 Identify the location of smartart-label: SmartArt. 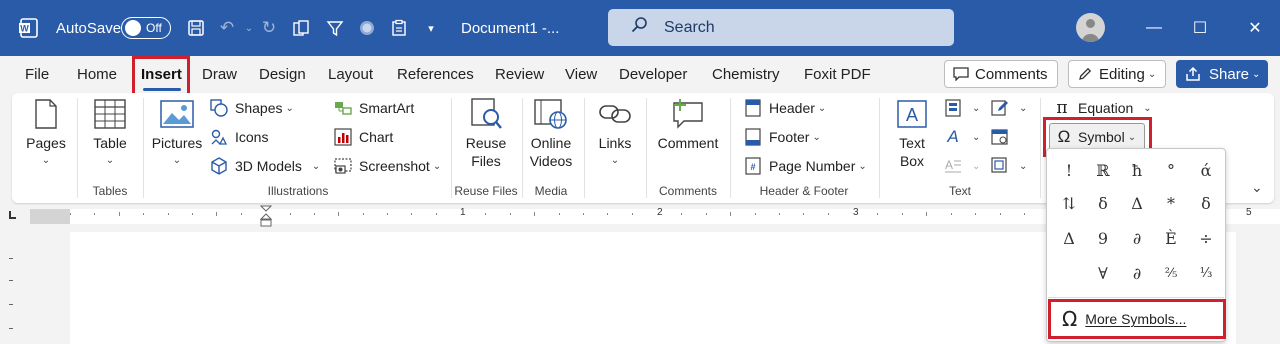
(387, 108).